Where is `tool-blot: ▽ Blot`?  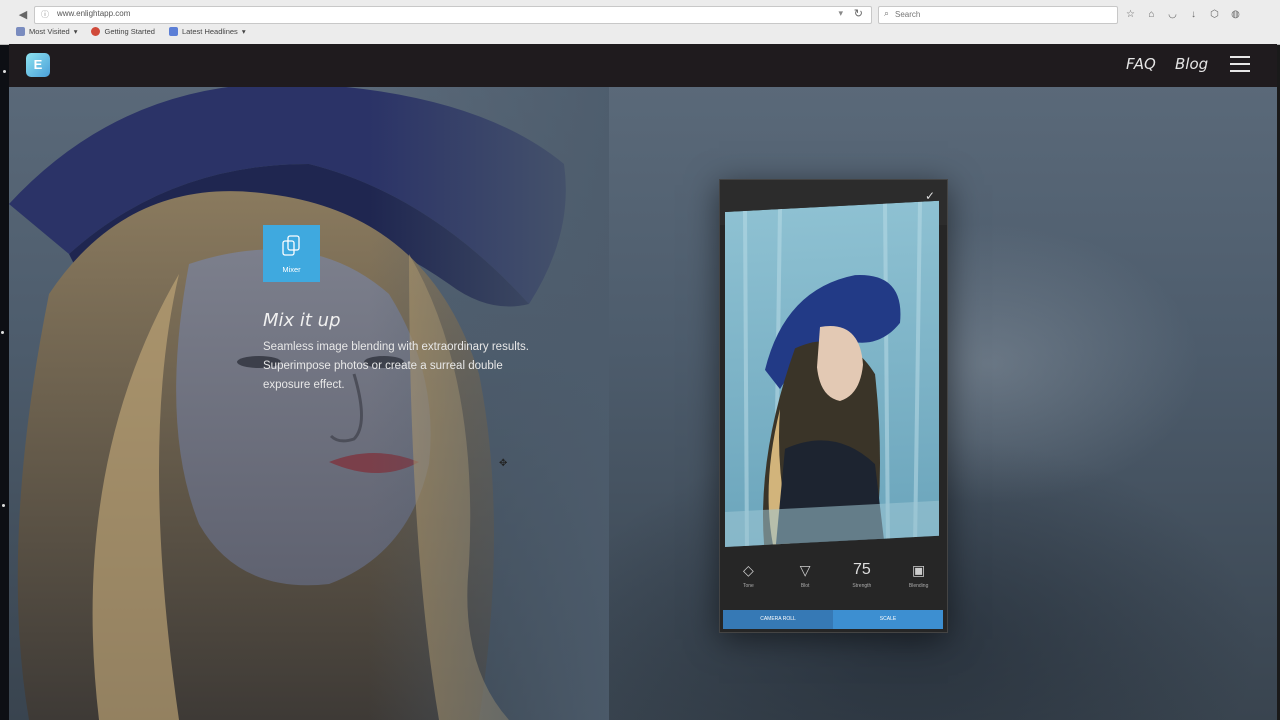 tool-blot: ▽ Blot is located at coordinates (805, 574).